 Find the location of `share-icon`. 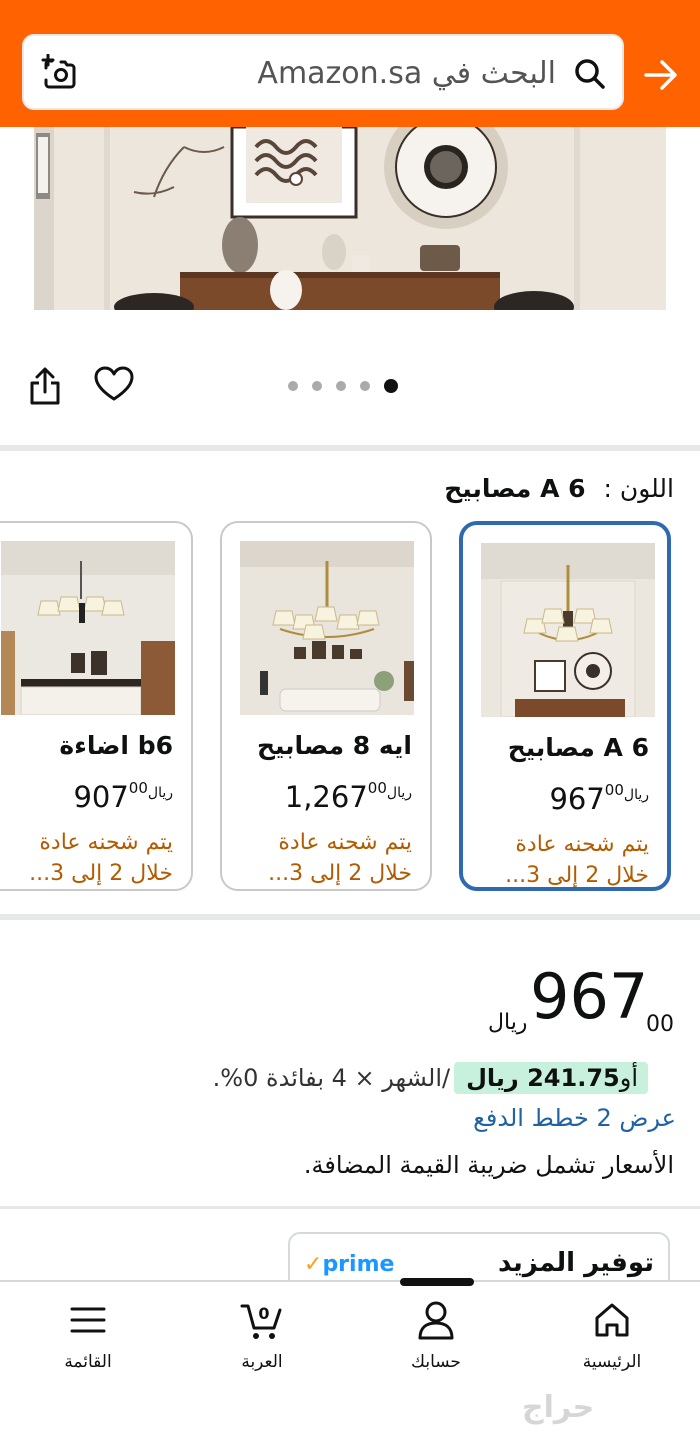

share-icon is located at coordinates (45, 386).